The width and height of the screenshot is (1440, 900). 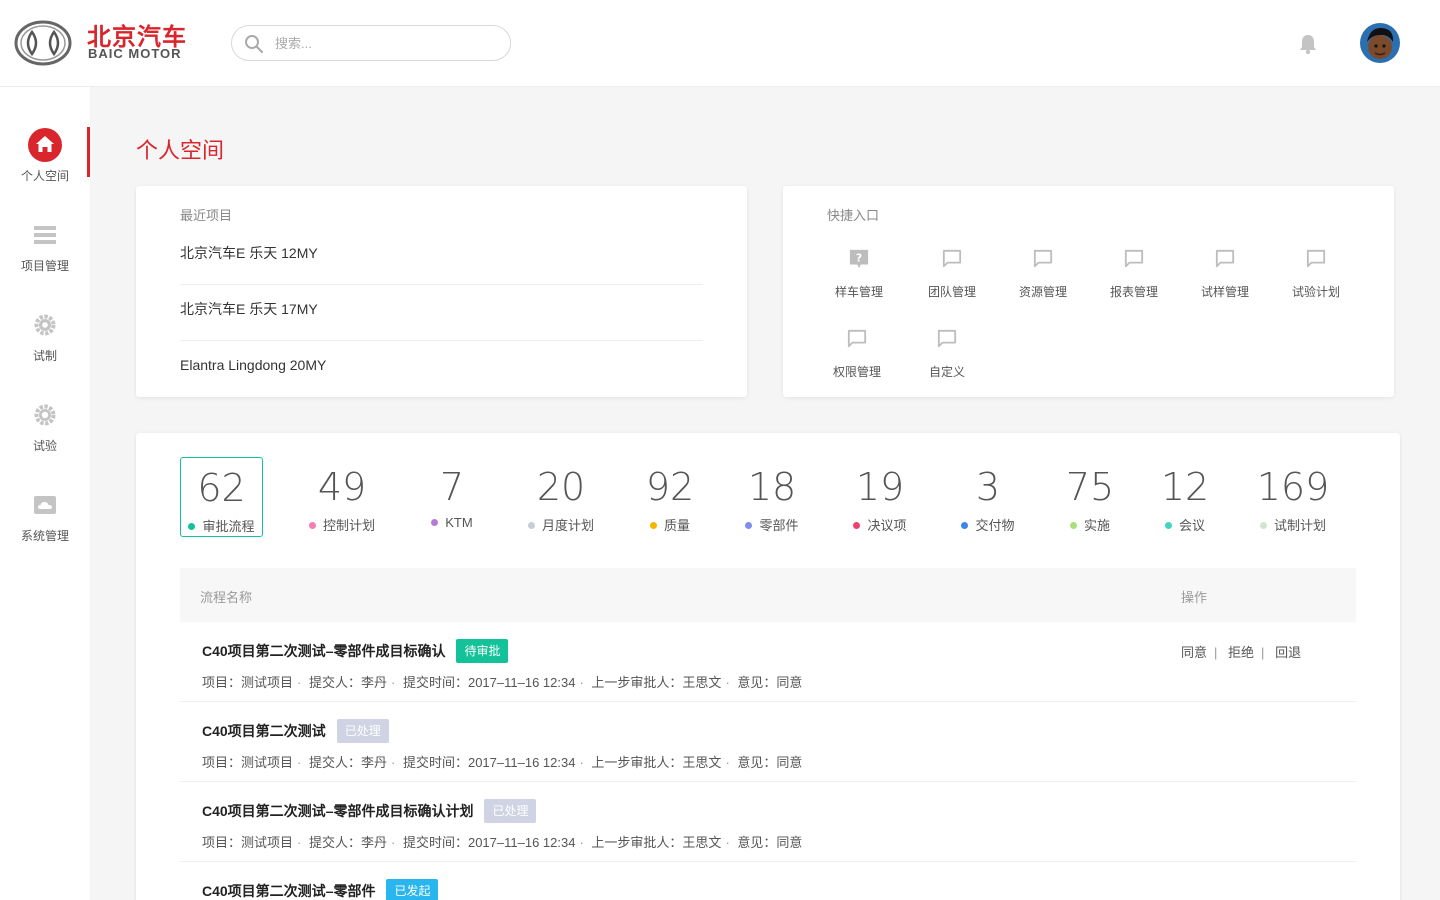 What do you see at coordinates (1225, 274) in the screenshot?
I see `quick-link-sample: 试样管理` at bounding box center [1225, 274].